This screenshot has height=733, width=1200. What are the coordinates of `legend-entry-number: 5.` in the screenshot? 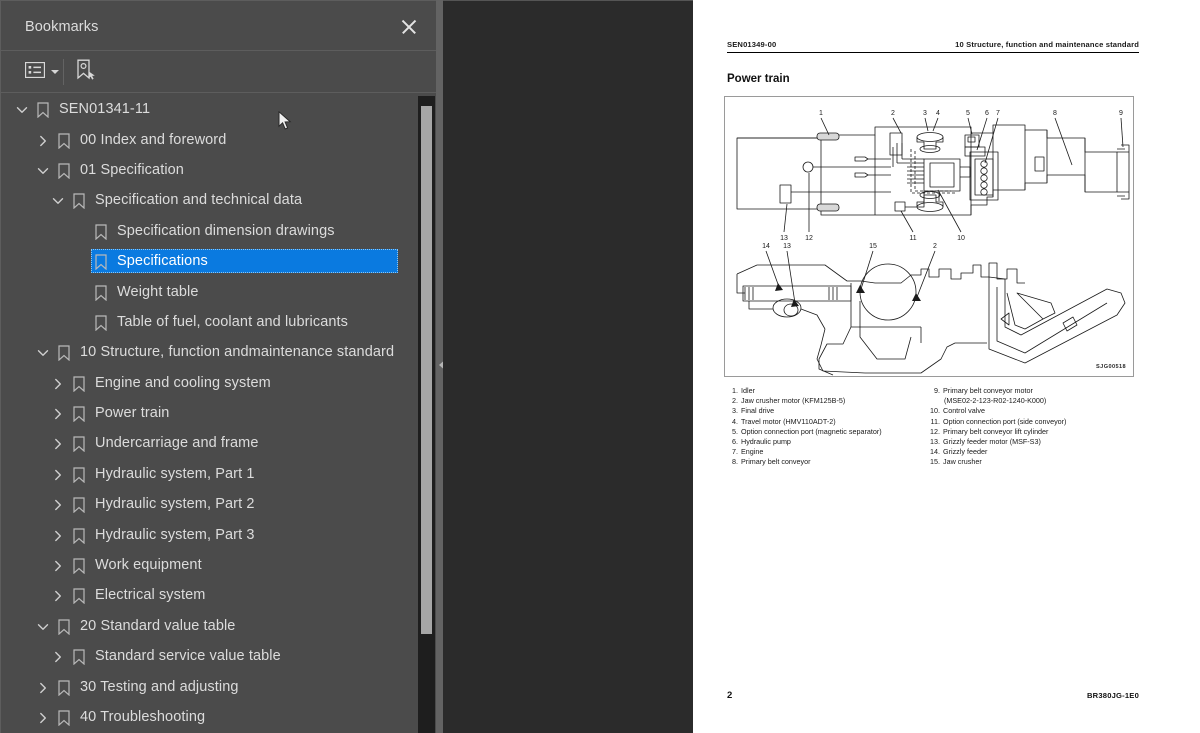 It's located at (735, 431).